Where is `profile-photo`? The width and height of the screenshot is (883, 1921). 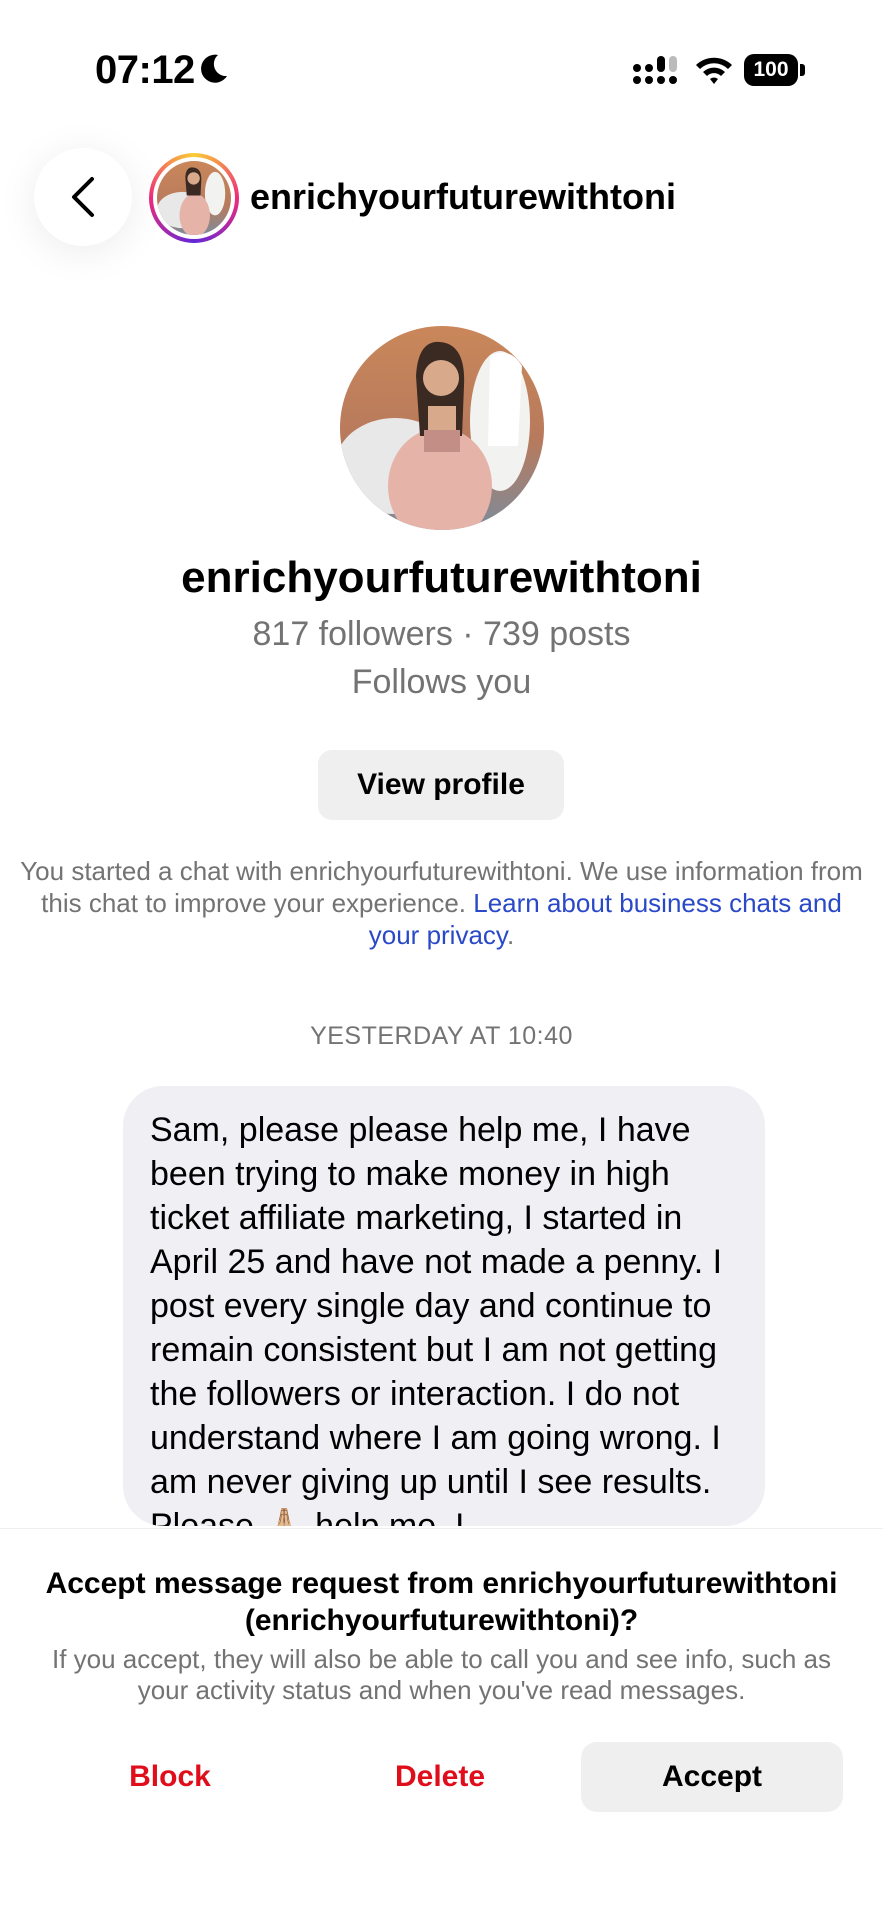
profile-photo is located at coordinates (194, 198).